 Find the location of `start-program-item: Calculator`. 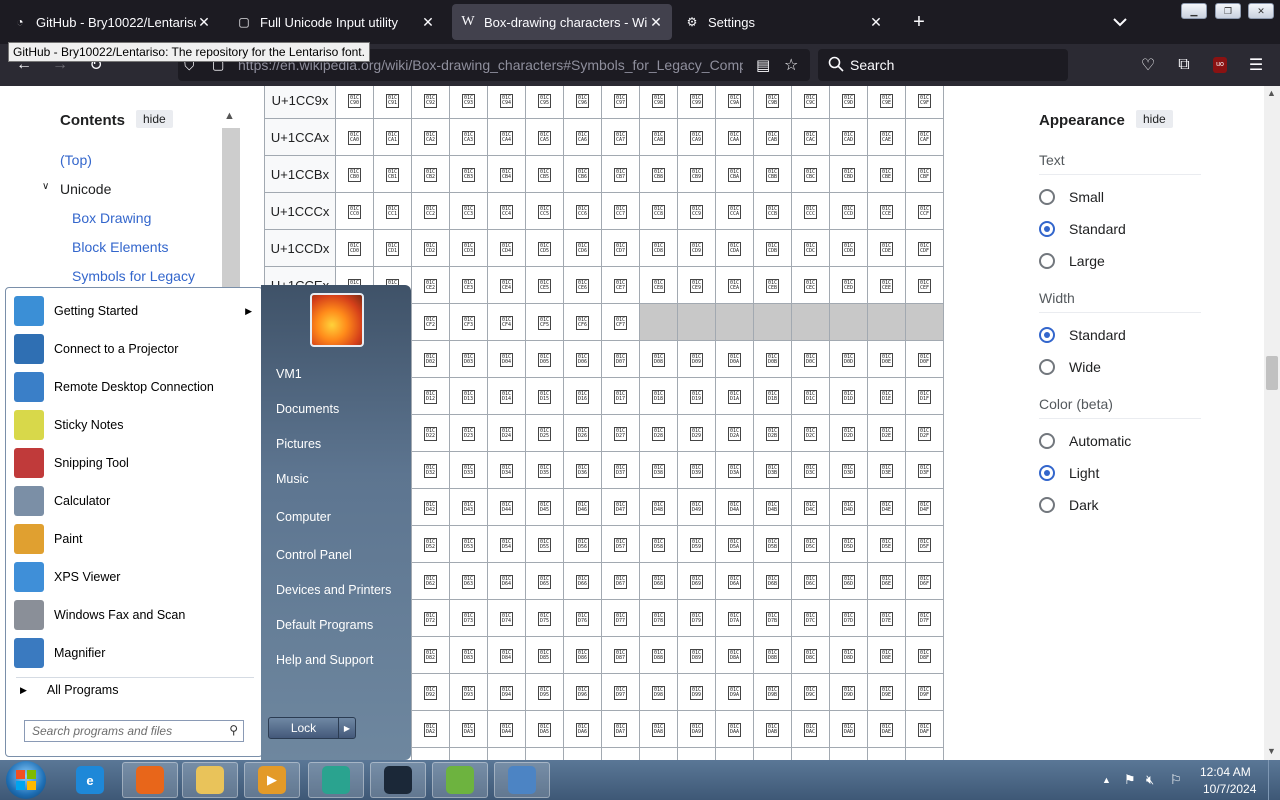

start-program-item: Calculator is located at coordinates (136, 501).